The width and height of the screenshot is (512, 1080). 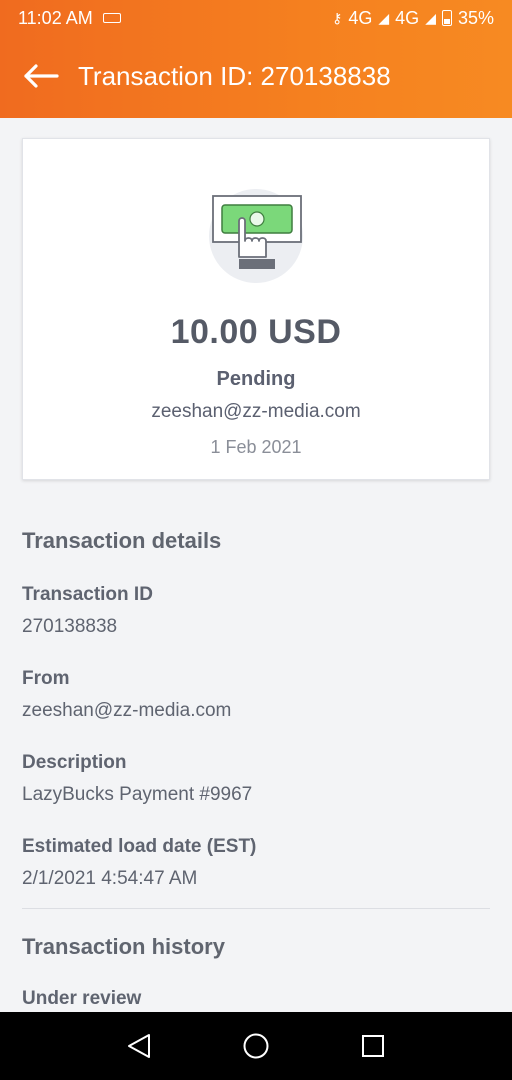 What do you see at coordinates (110, 878) in the screenshot?
I see `field-value: 2/1/2021 4:54:47 AM` at bounding box center [110, 878].